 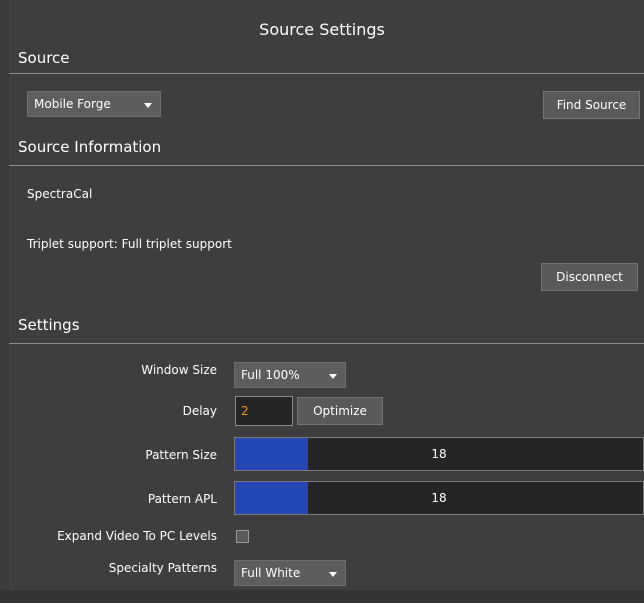 I want to click on settings-divider, so click(x=326, y=343).